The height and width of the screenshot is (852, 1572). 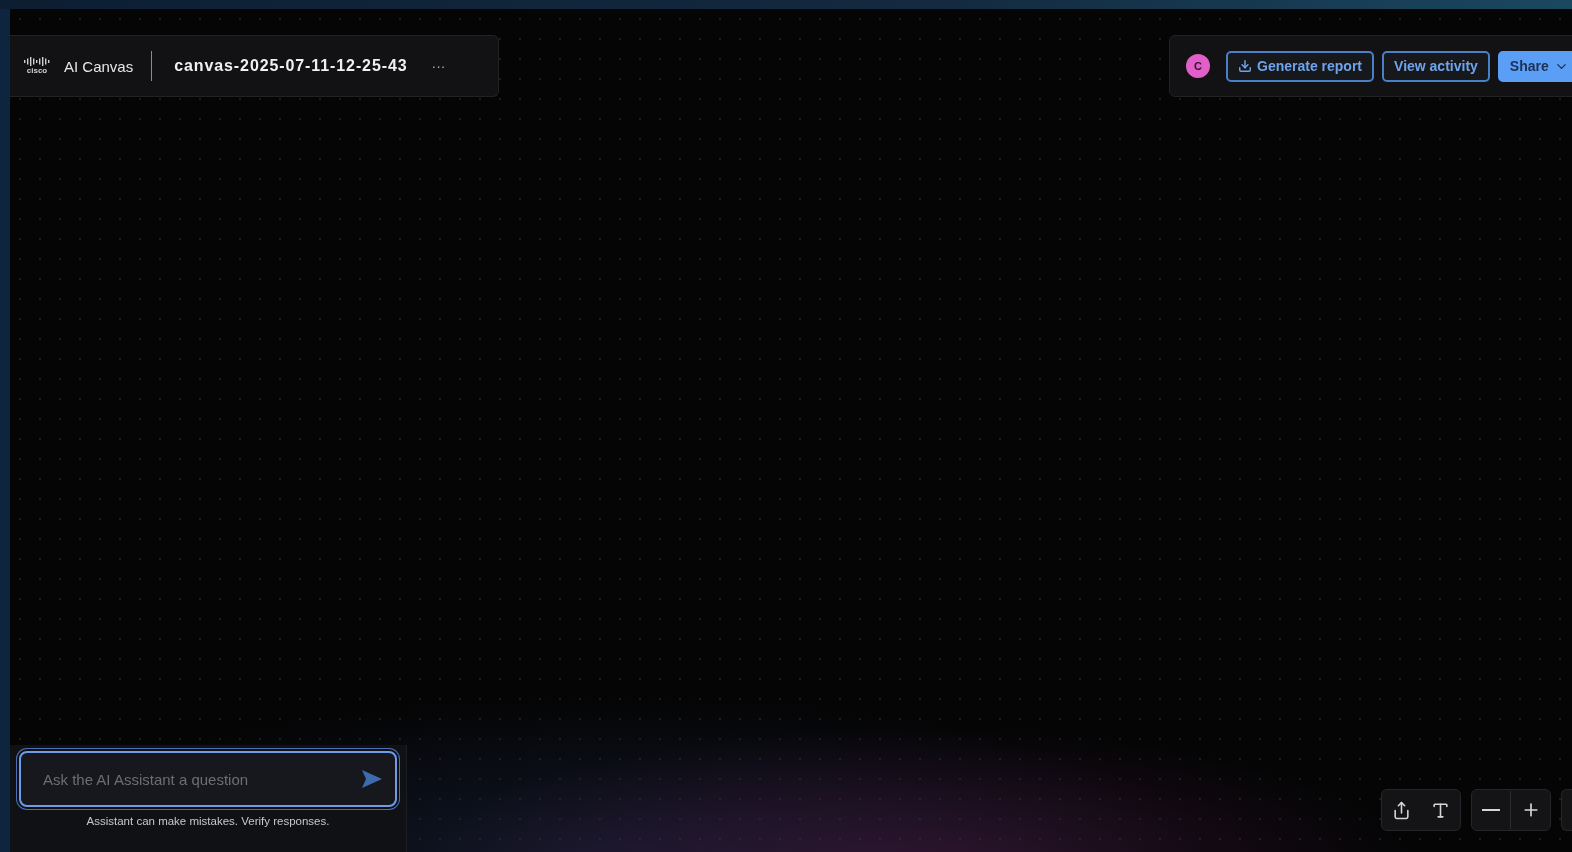 What do you see at coordinates (201, 779) in the screenshot?
I see `question-field: Ask the AI Assistant a question` at bounding box center [201, 779].